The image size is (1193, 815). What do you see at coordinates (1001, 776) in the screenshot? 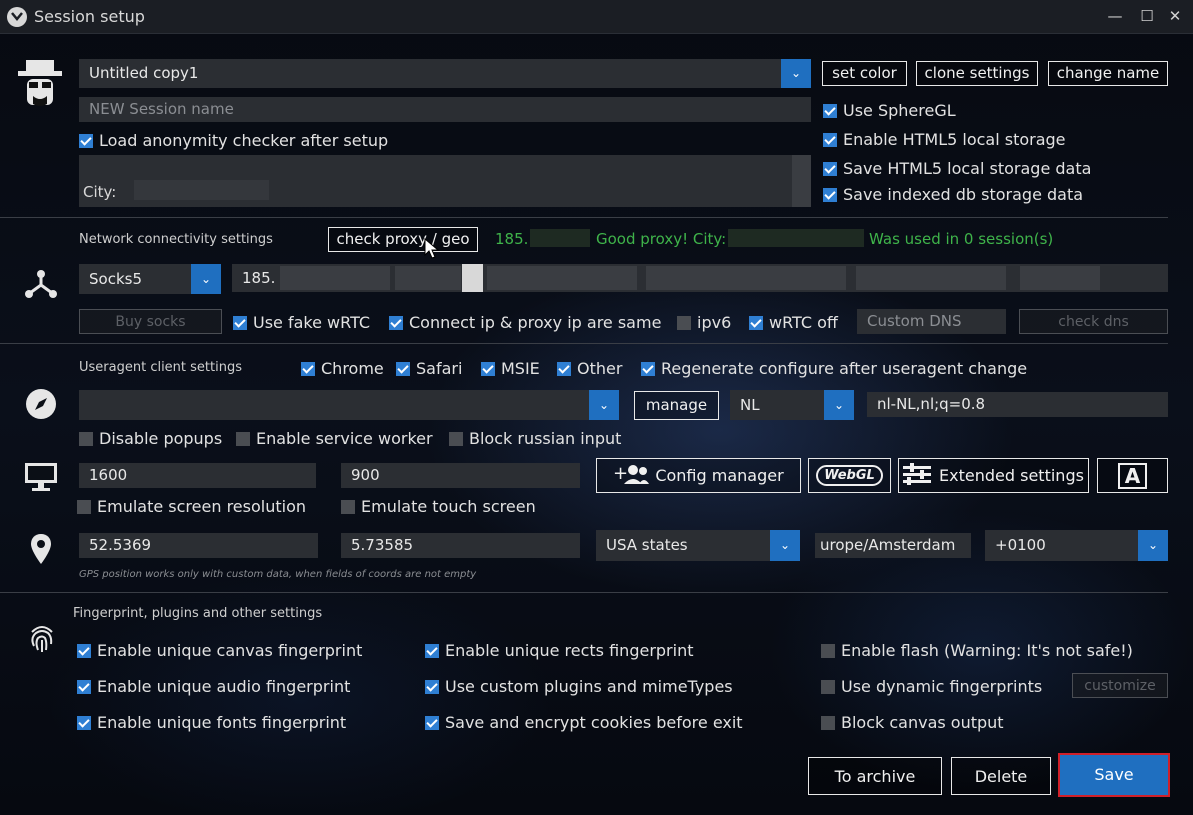
I see `delete-button: Delete` at bounding box center [1001, 776].